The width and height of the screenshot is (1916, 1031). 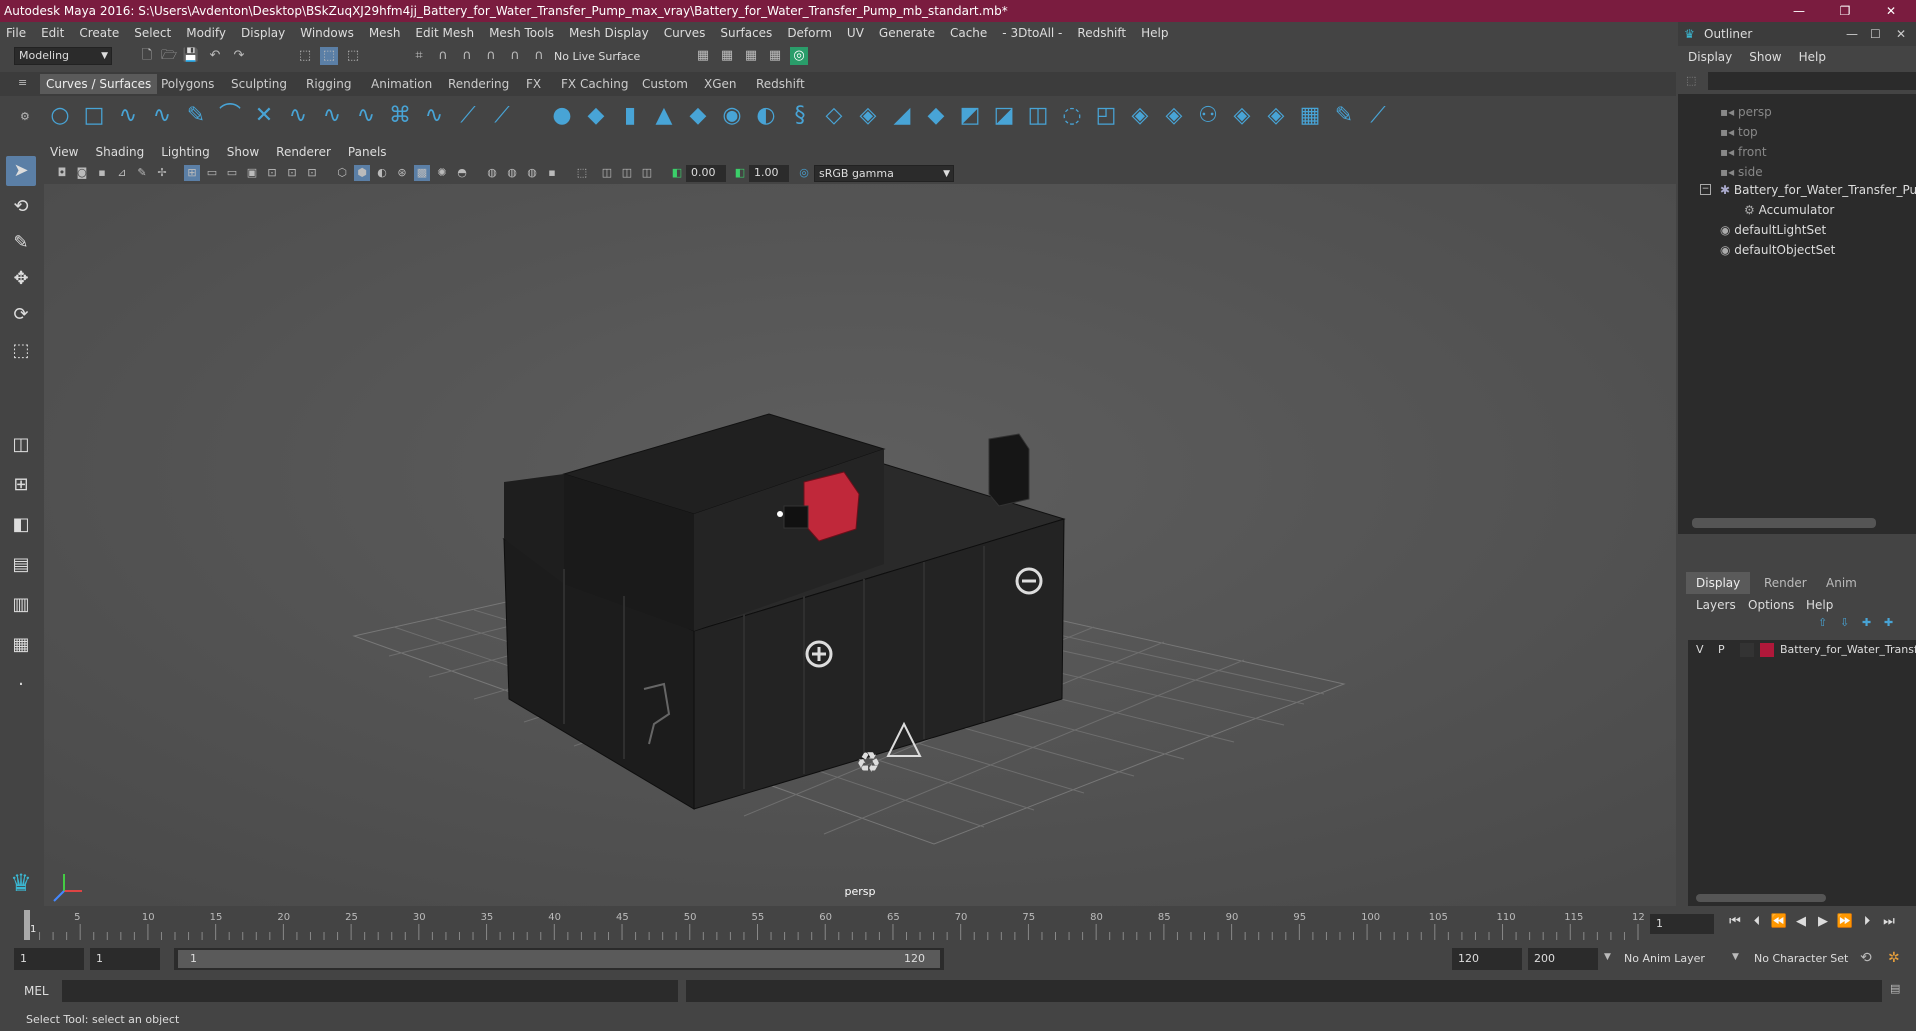 What do you see at coordinates (1004, 116) in the screenshot?
I see `boolean-icon: ◪` at bounding box center [1004, 116].